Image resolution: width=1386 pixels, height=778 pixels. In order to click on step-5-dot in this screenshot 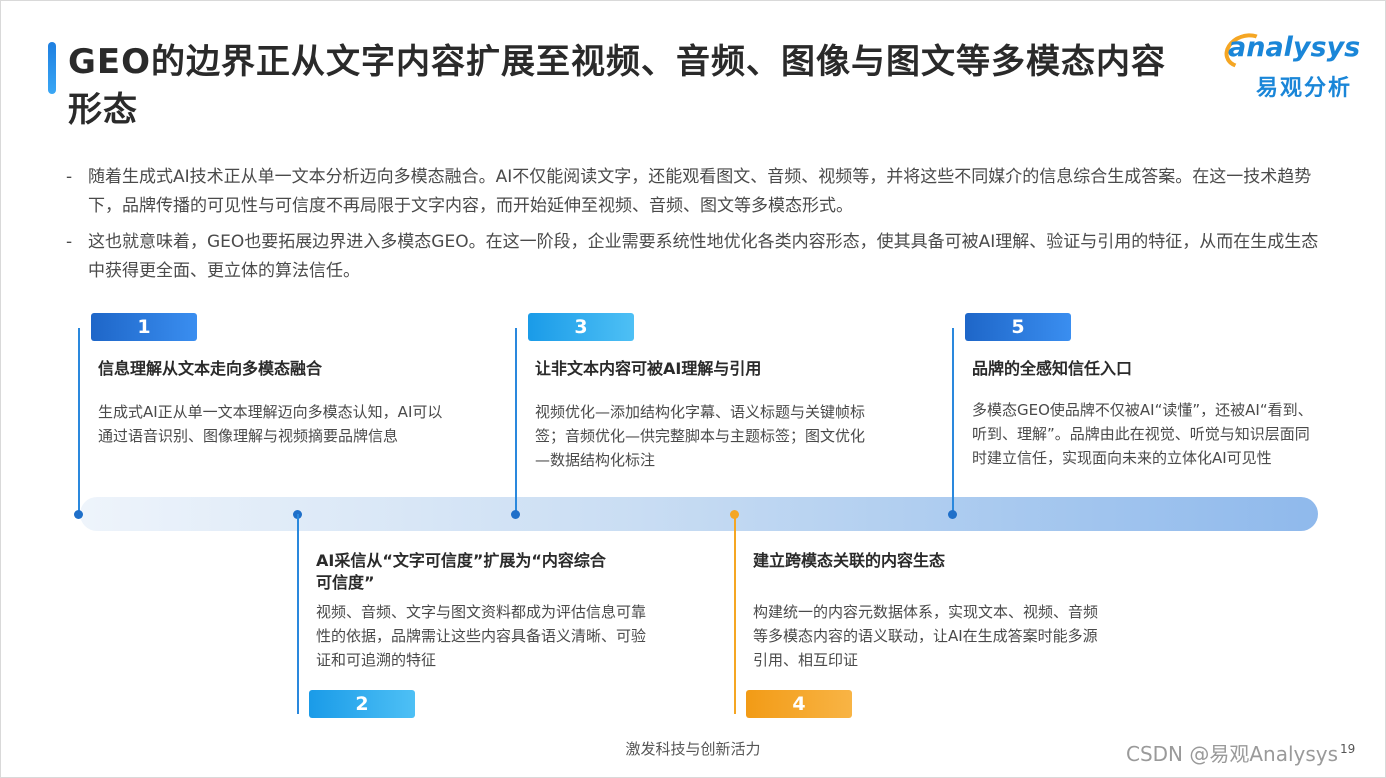, I will do `click(952, 514)`.